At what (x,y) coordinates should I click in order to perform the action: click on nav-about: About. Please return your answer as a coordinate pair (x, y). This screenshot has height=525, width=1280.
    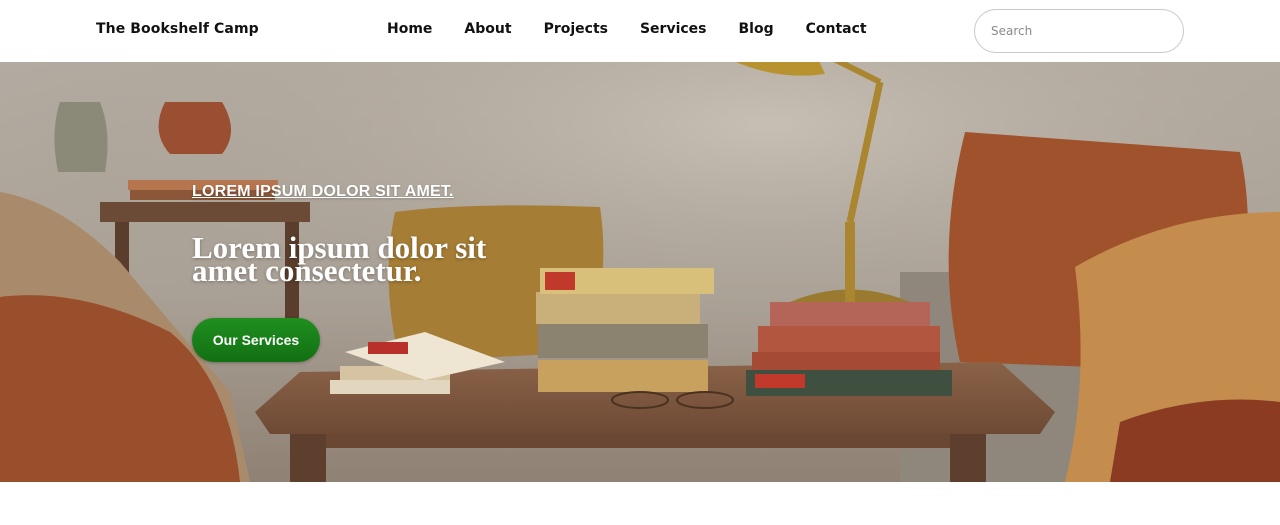
    Looking at the image, I should click on (487, 29).